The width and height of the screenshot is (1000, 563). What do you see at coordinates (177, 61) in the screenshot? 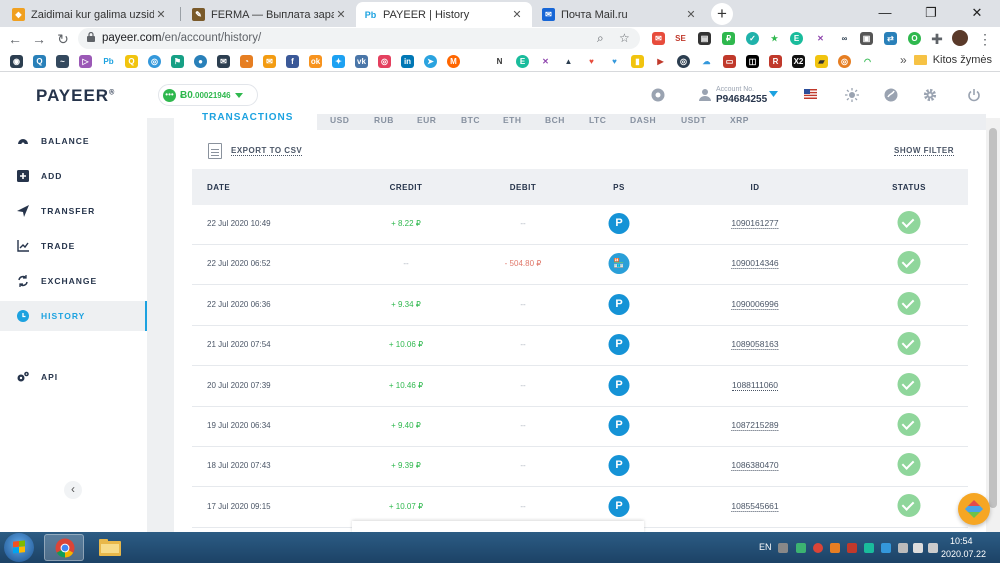
I see `bookmark-icon: ⚑` at bounding box center [177, 61].